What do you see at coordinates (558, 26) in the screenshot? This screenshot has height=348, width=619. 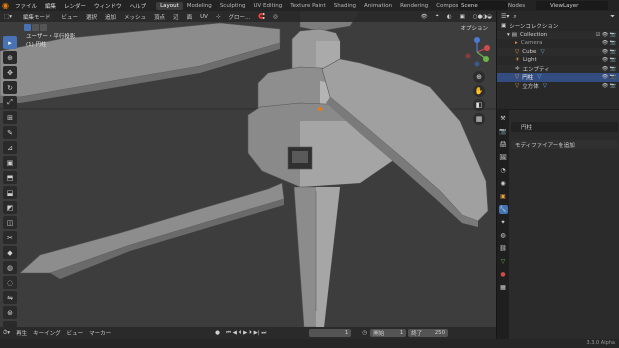 I see `scene-collection-row: ▣ シーンコレクション` at bounding box center [558, 26].